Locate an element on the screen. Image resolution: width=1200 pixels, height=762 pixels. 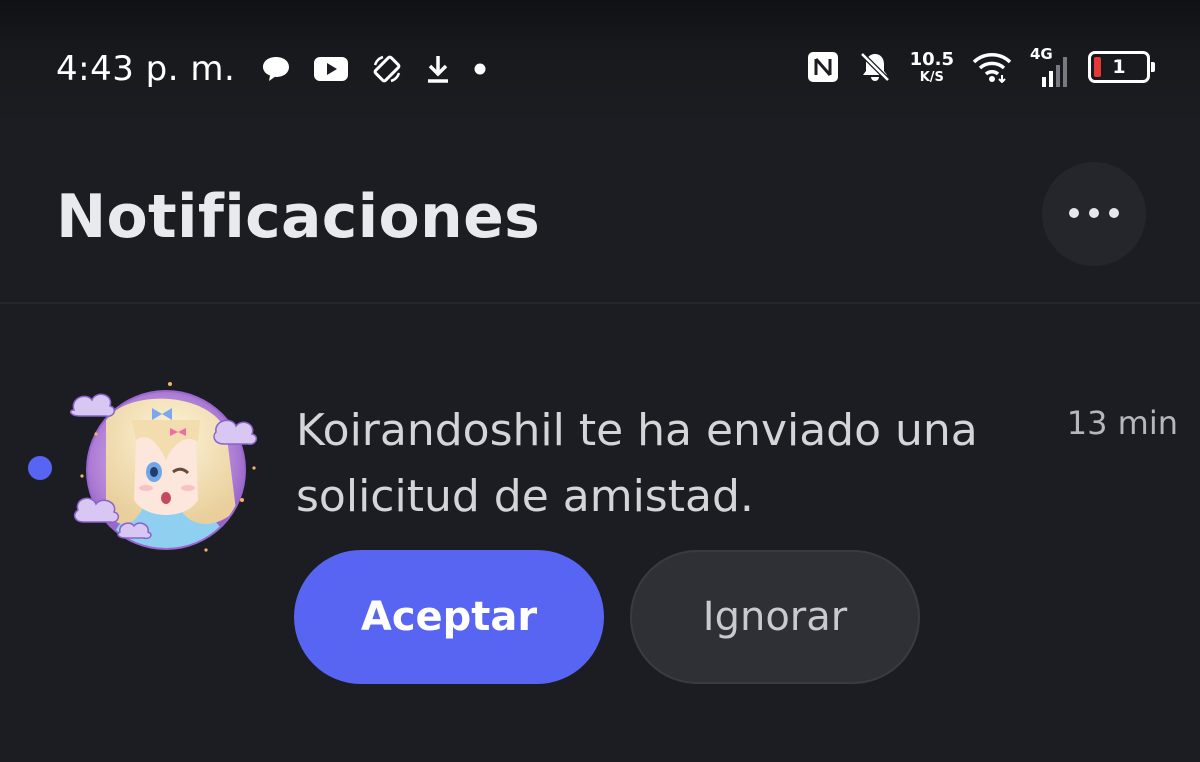
notification-time: 13 min is located at coordinates (1122, 423).